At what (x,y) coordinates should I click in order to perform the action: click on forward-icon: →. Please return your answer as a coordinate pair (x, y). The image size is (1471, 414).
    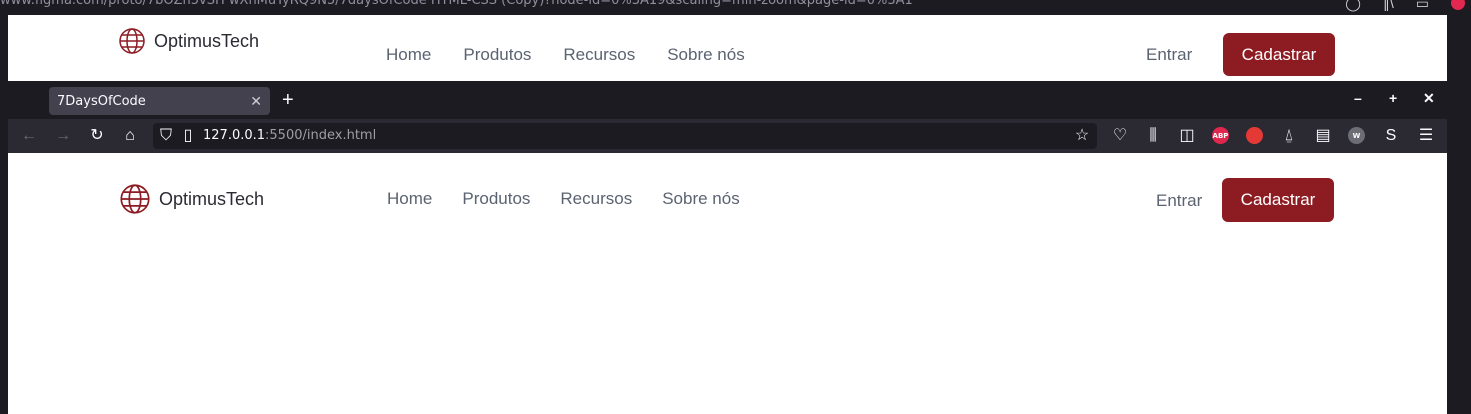
    Looking at the image, I should click on (63, 136).